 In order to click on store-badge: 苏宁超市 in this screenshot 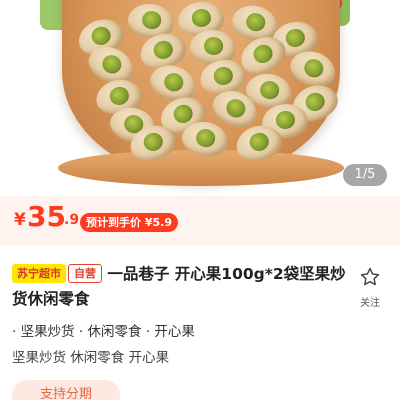, I will do `click(39, 273)`.